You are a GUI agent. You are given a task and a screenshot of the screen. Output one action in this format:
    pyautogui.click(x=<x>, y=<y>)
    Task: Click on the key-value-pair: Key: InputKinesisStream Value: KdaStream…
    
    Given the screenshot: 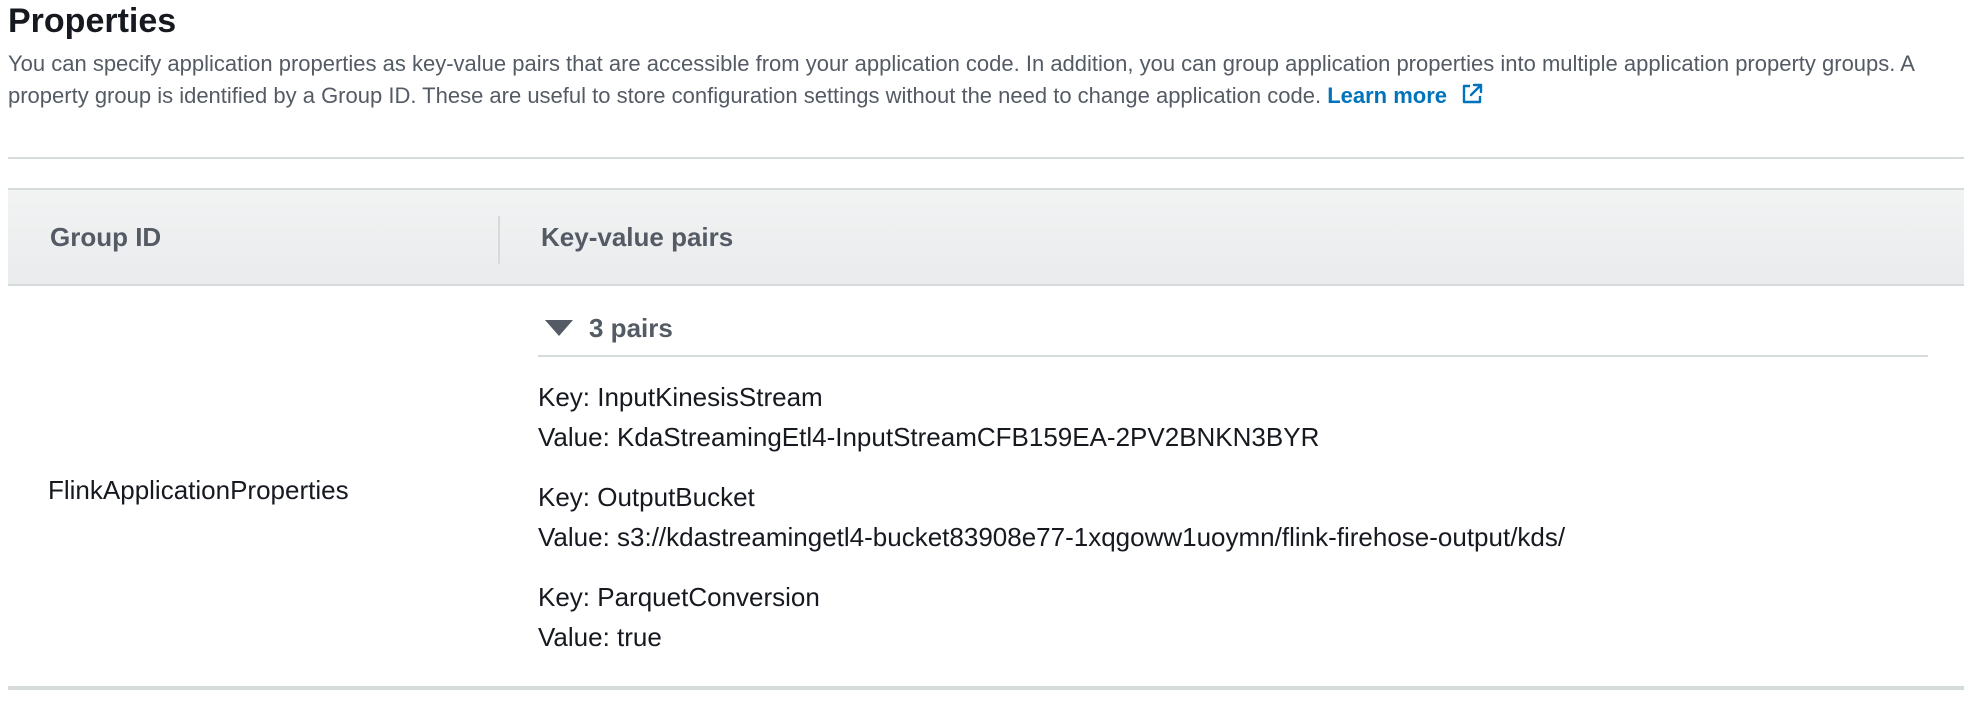 What is the action you would take?
    pyautogui.click(x=928, y=417)
    